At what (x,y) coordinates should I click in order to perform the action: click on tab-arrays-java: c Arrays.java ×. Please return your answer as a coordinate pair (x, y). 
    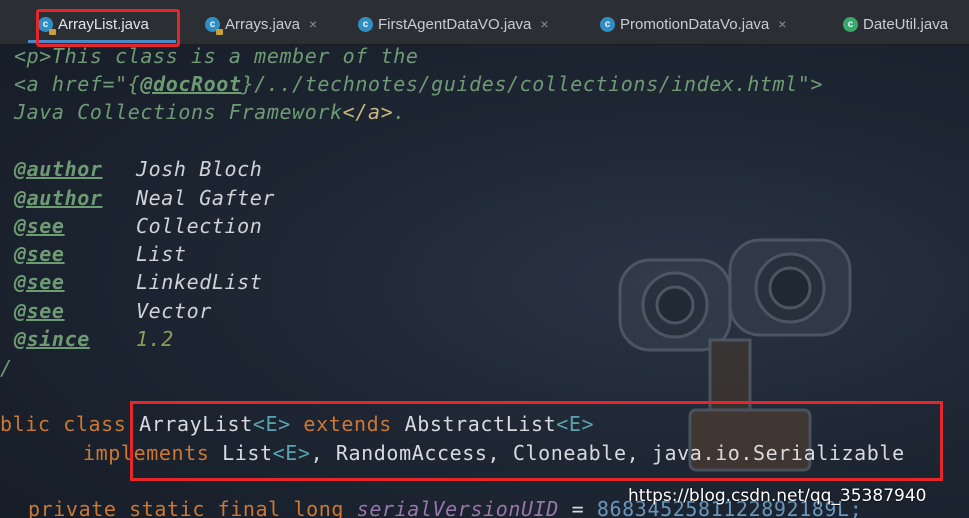
    Looking at the image, I should click on (261, 24).